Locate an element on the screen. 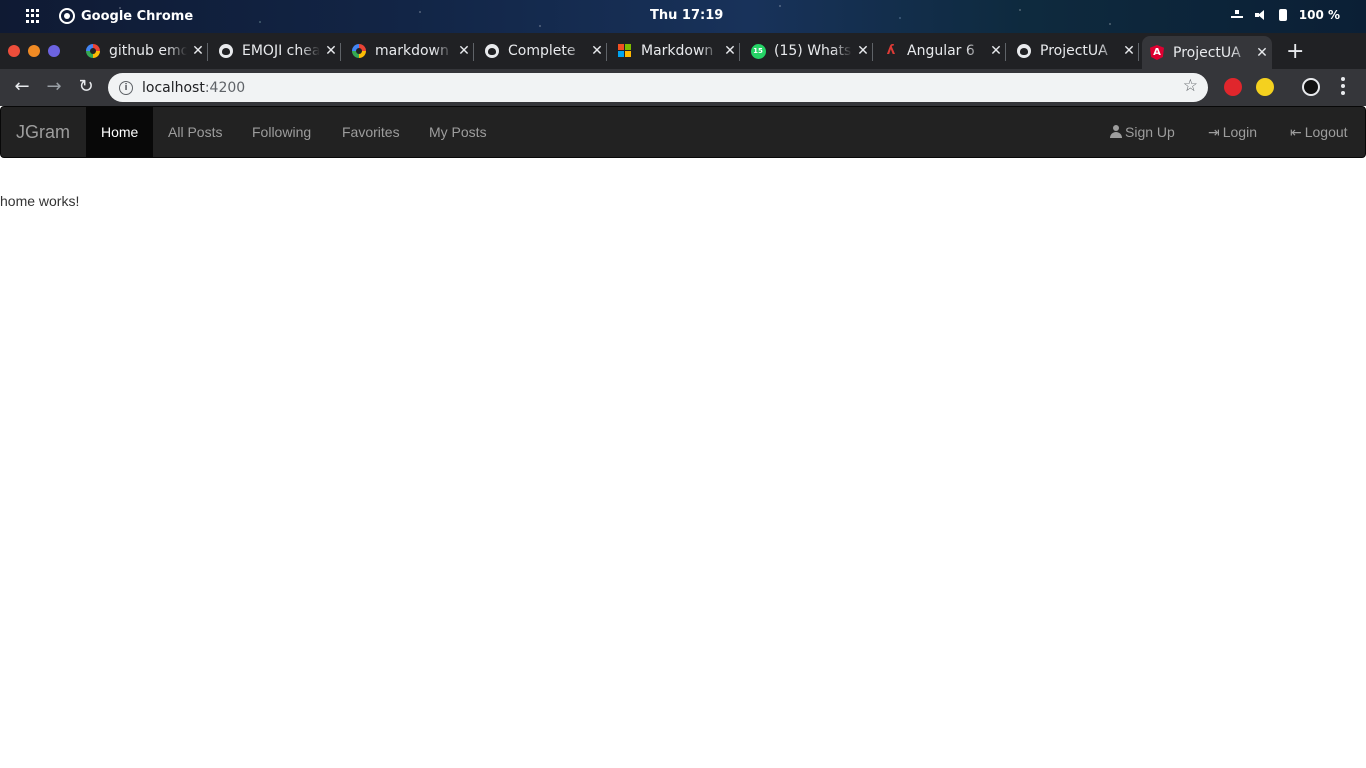 This screenshot has width=1366, height=768. browser-tab: EMOJI cheat sheet ✕ is located at coordinates (276, 51).